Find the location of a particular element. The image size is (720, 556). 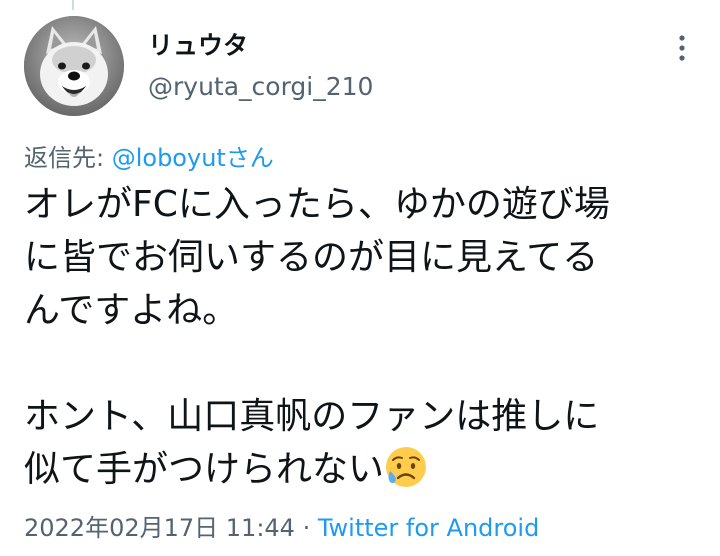

author-handle: @ryuta_corgi_210 is located at coordinates (260, 86).